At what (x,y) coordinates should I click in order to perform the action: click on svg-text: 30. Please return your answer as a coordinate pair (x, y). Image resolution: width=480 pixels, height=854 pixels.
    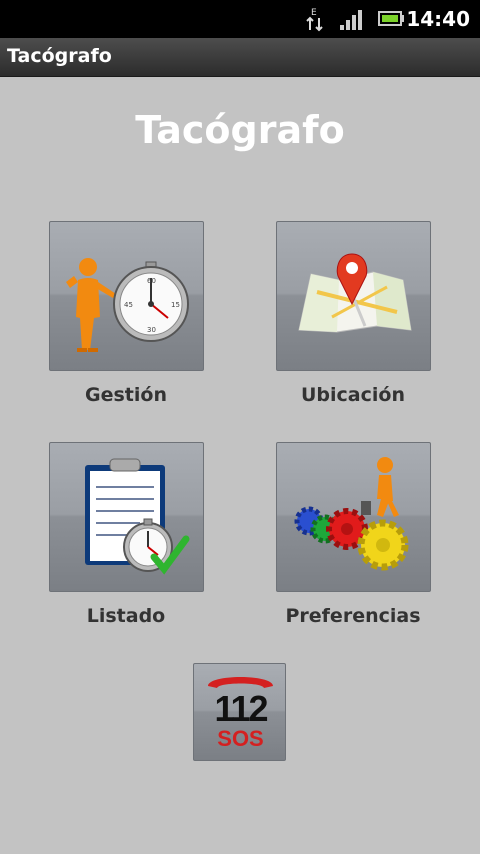
    Looking at the image, I should click on (151, 330).